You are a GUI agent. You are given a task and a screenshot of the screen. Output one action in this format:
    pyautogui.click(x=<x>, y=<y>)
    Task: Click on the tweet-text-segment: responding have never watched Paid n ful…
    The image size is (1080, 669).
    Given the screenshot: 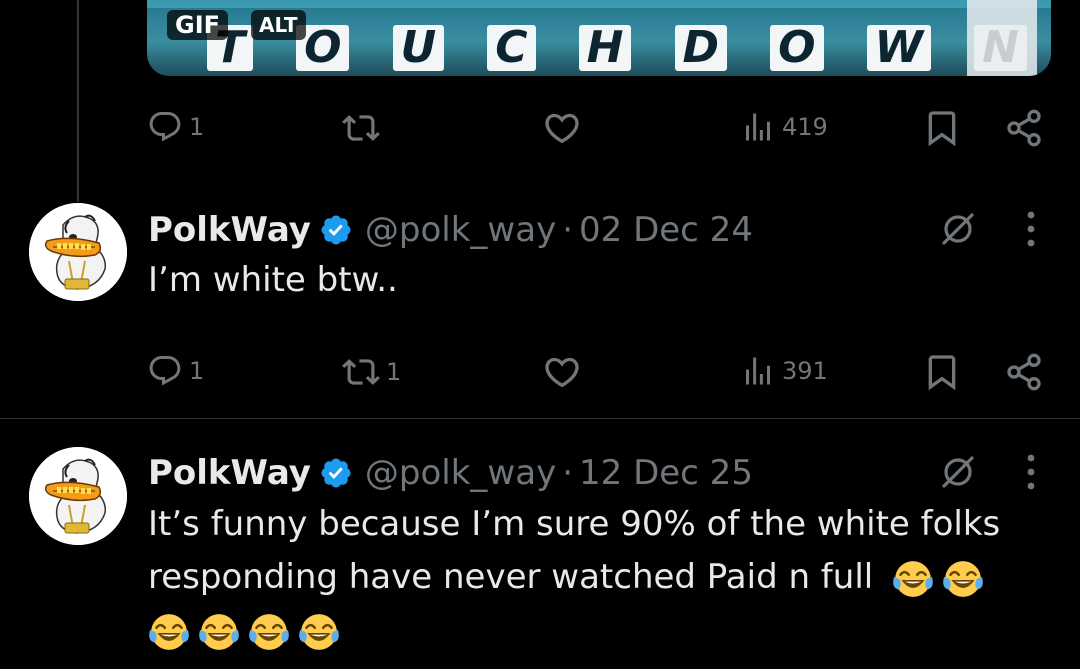 What is the action you would take?
    pyautogui.click(x=511, y=577)
    